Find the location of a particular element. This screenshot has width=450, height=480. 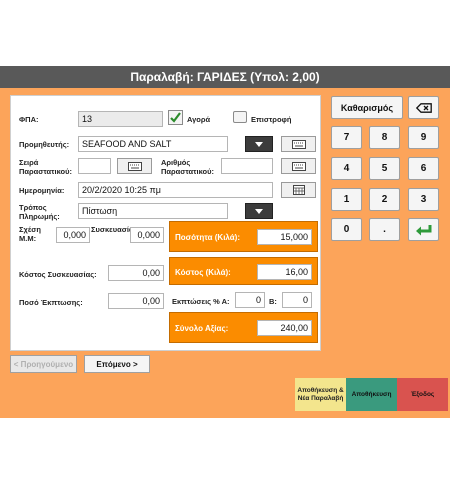

exit-button: Έξοδος is located at coordinates (422, 394).